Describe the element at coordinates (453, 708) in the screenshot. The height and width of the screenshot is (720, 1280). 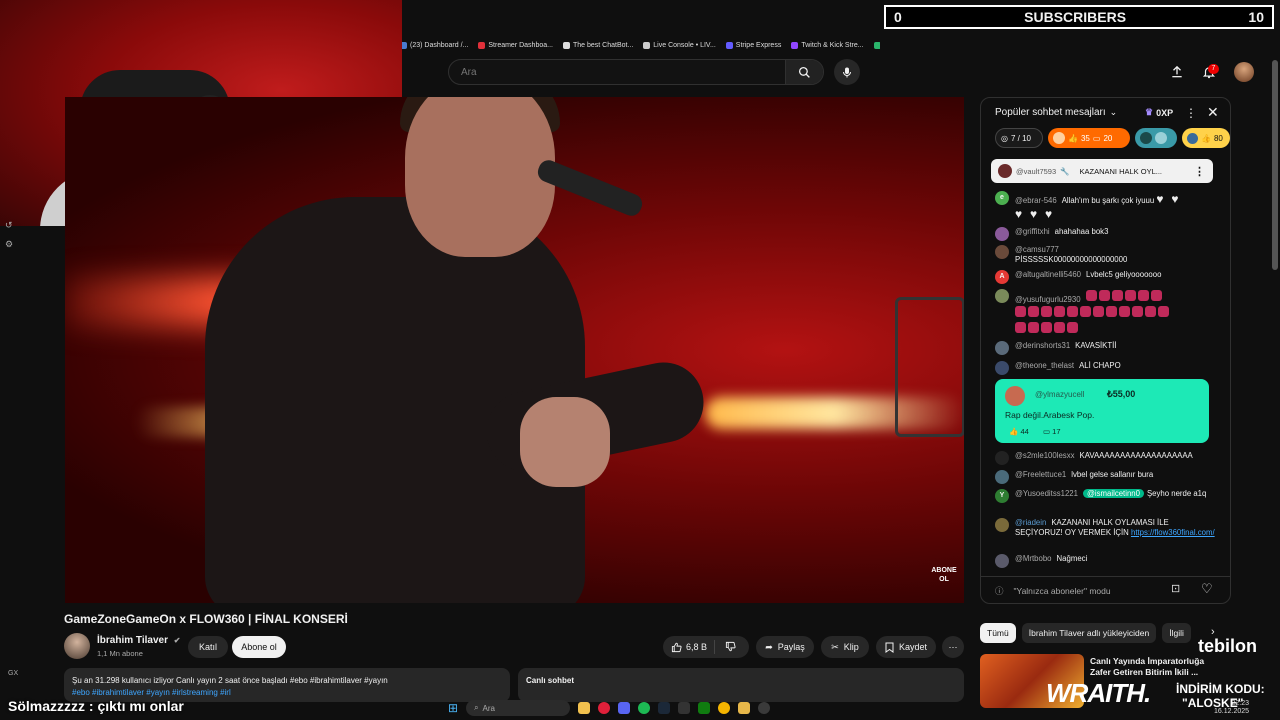
I see `windows-start-icon: ⊞` at that location.